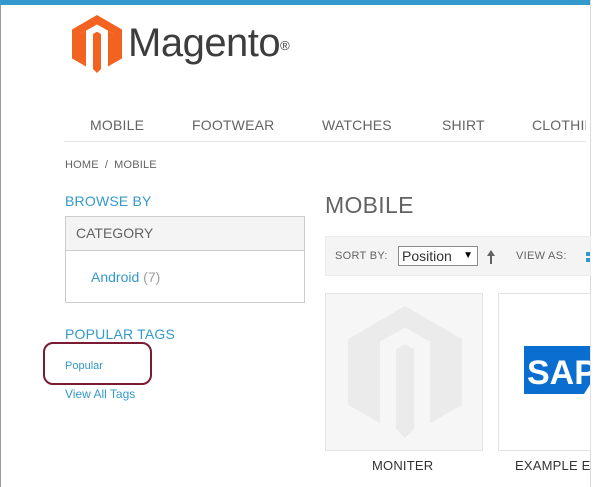  I want to click on sort-by-select: Position ▼, so click(438, 256).